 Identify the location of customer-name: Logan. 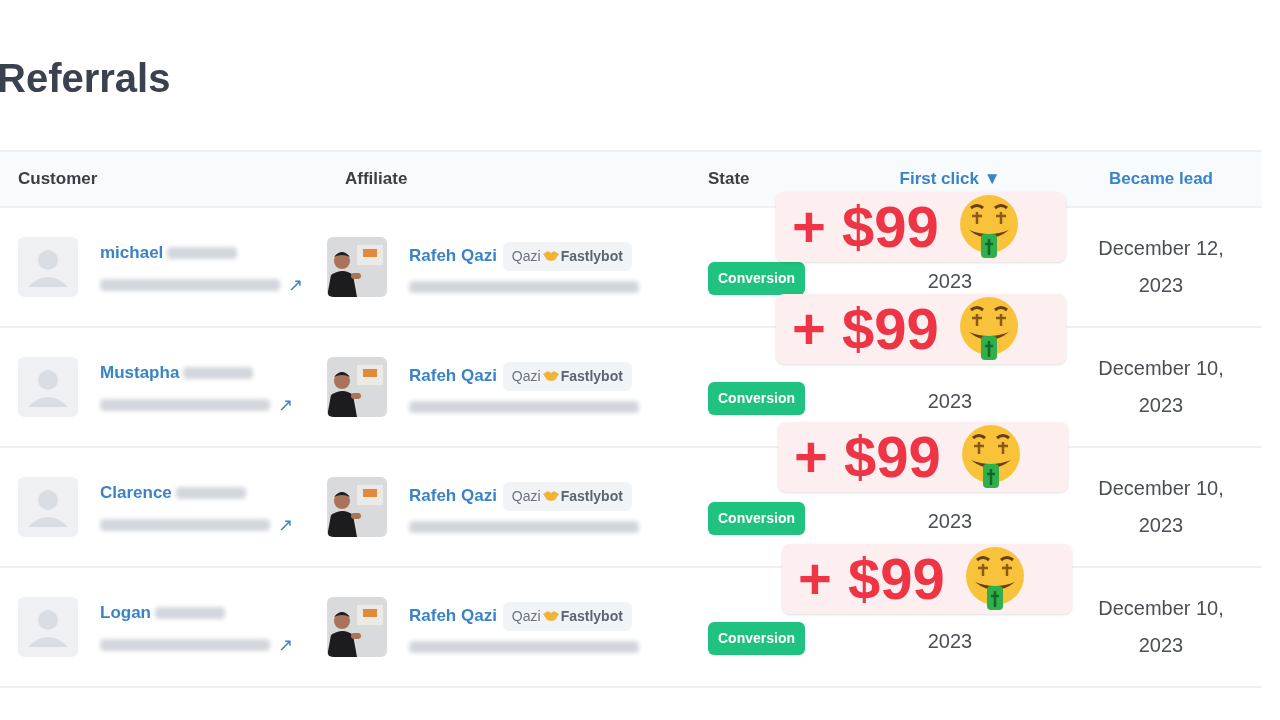
(125, 613).